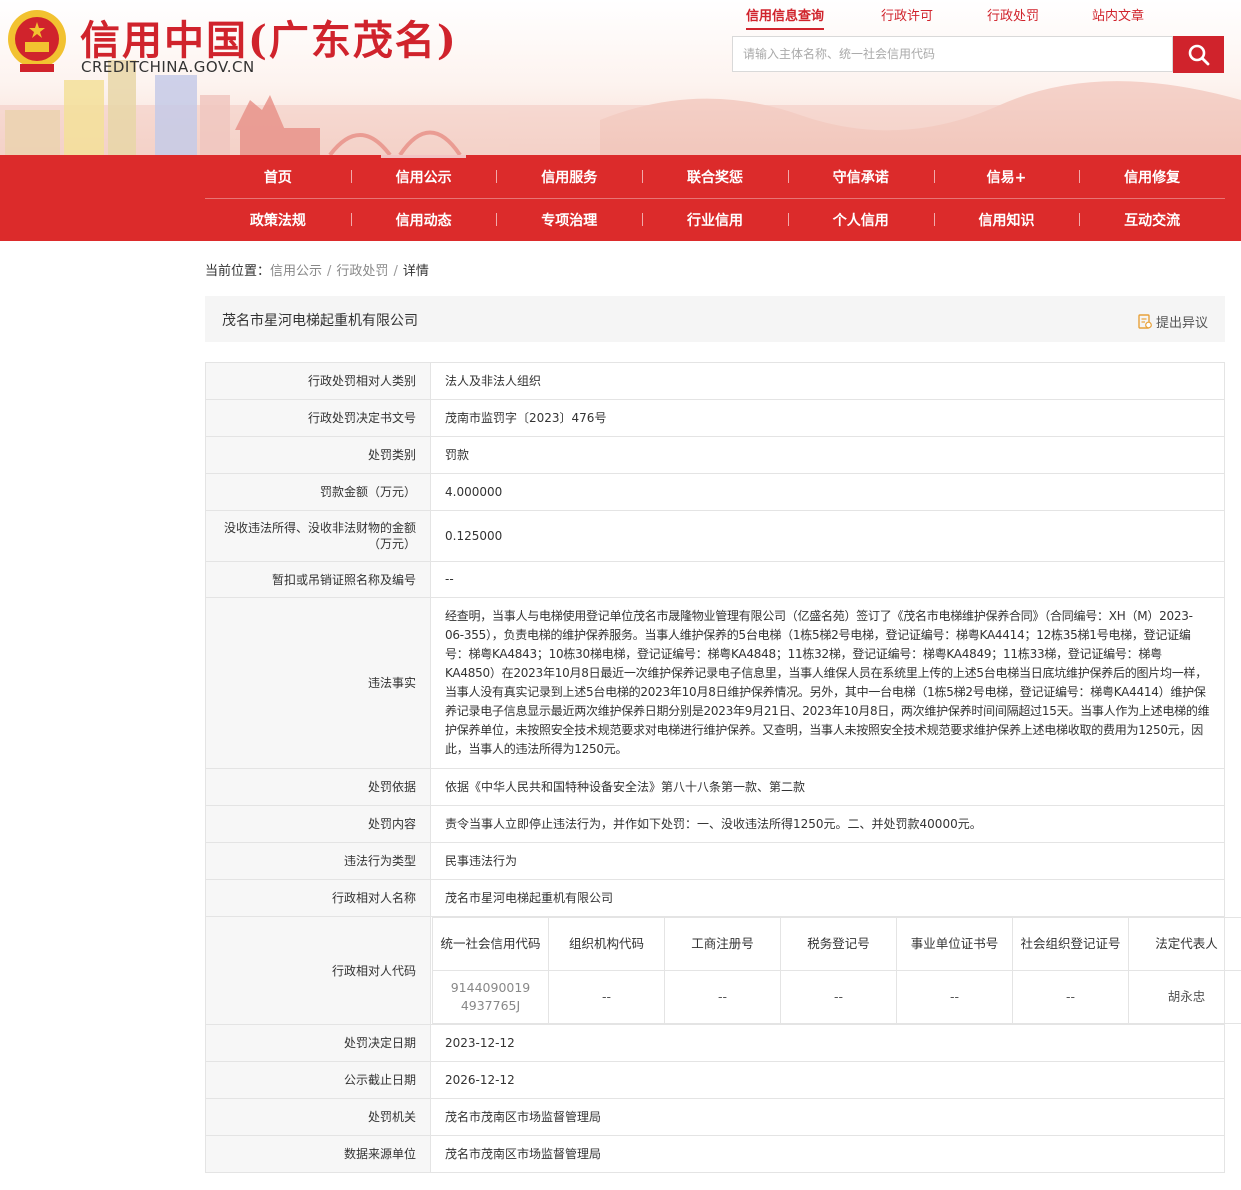  I want to click on field-value: 0.125000, so click(827, 536).